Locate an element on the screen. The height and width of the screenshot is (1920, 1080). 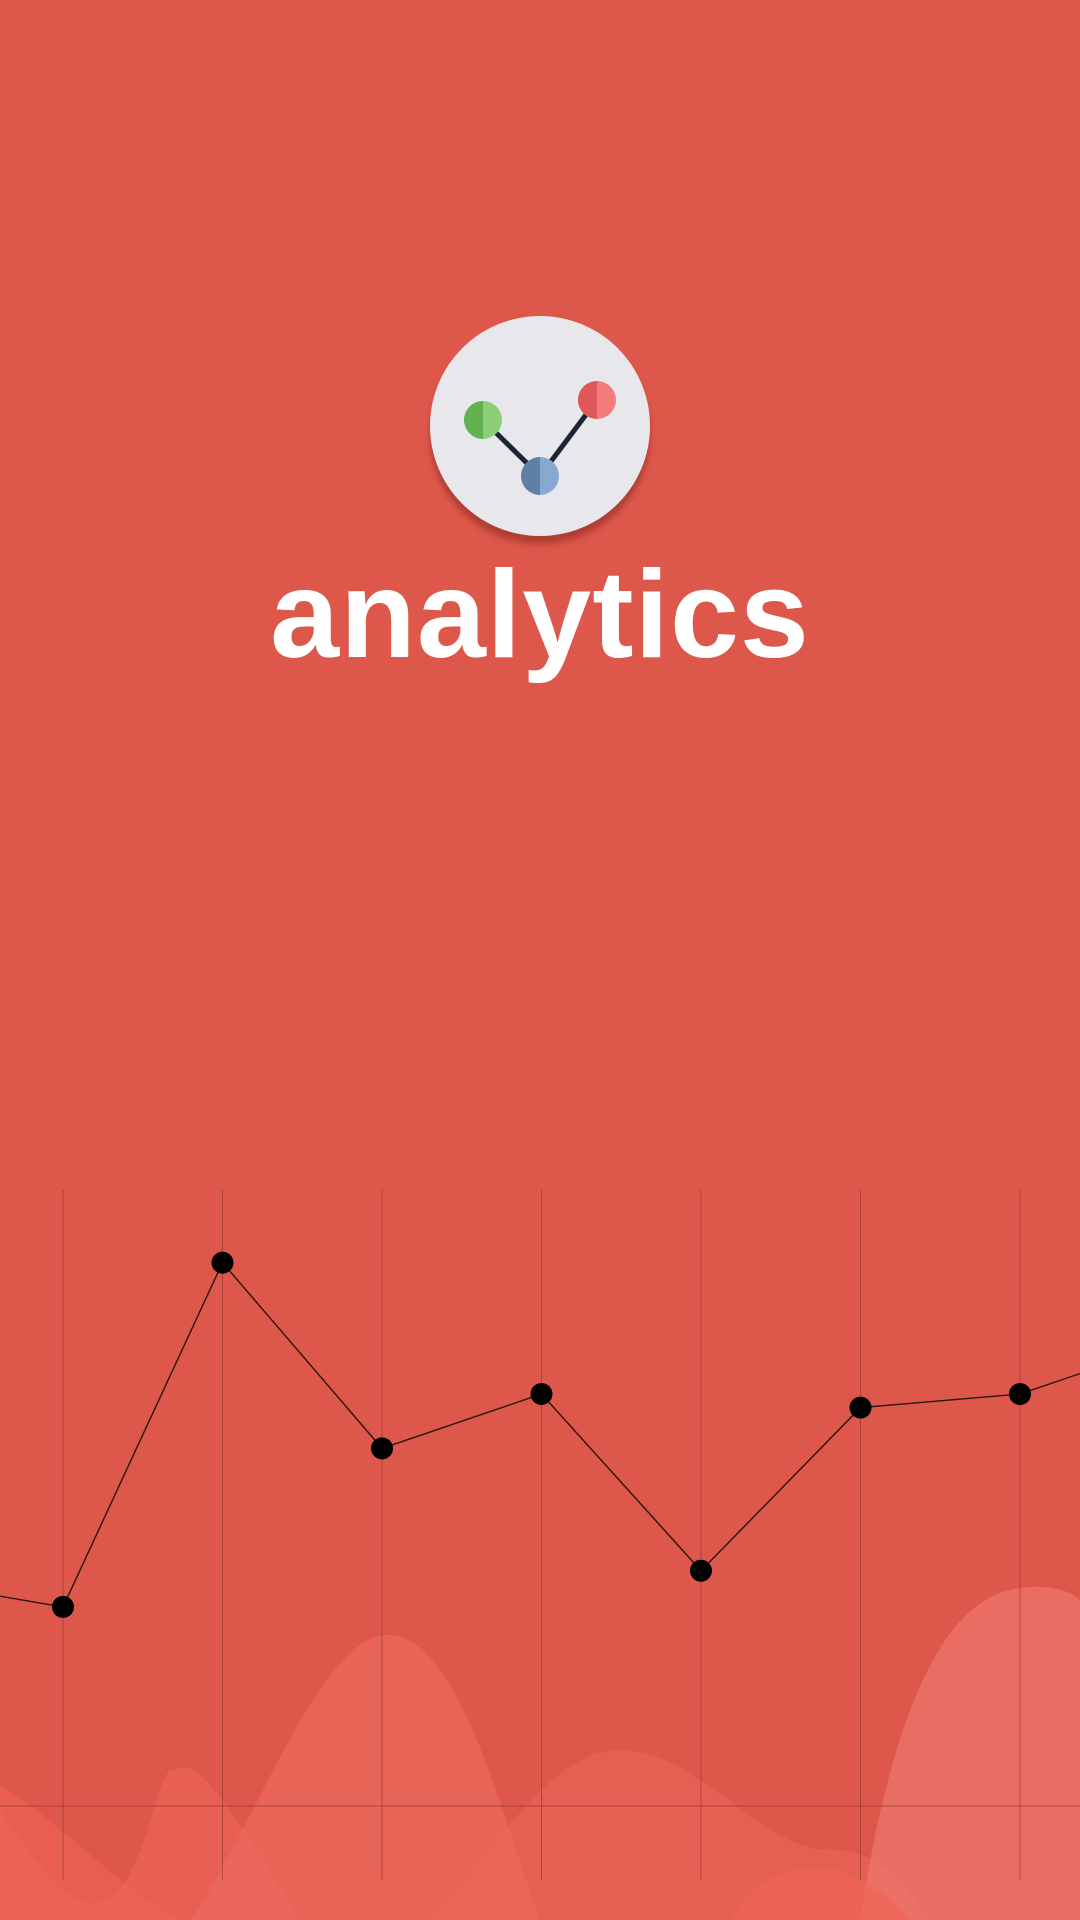
red-node-icon is located at coordinates (597, 400).